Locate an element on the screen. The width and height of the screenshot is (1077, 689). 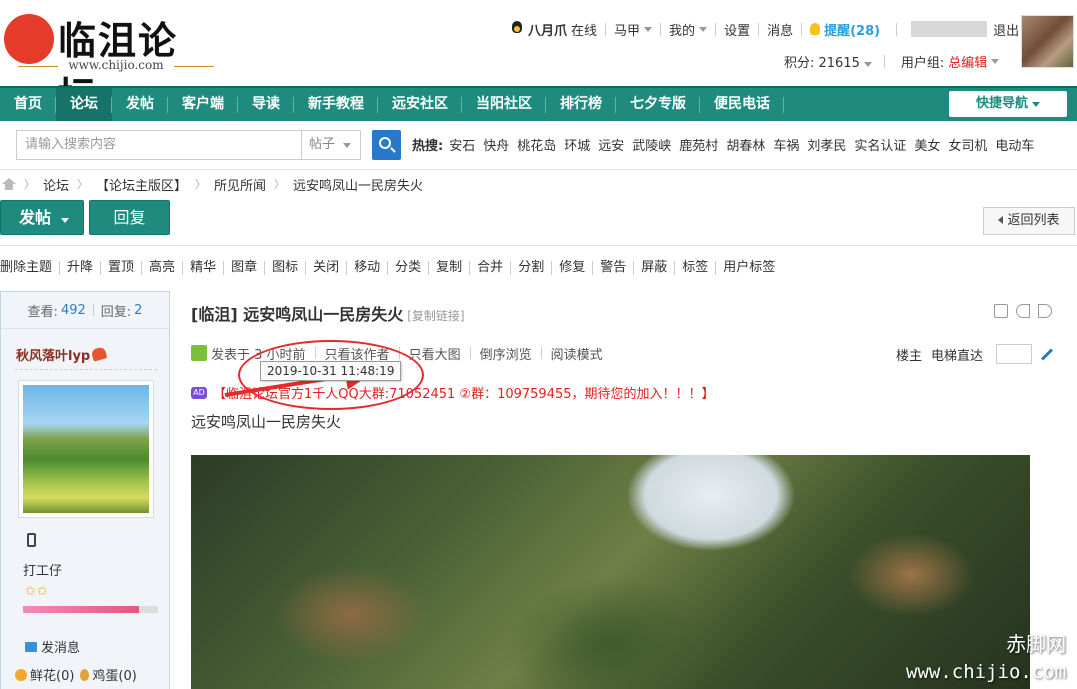
mine-label: 我的 is located at coordinates (682, 31).